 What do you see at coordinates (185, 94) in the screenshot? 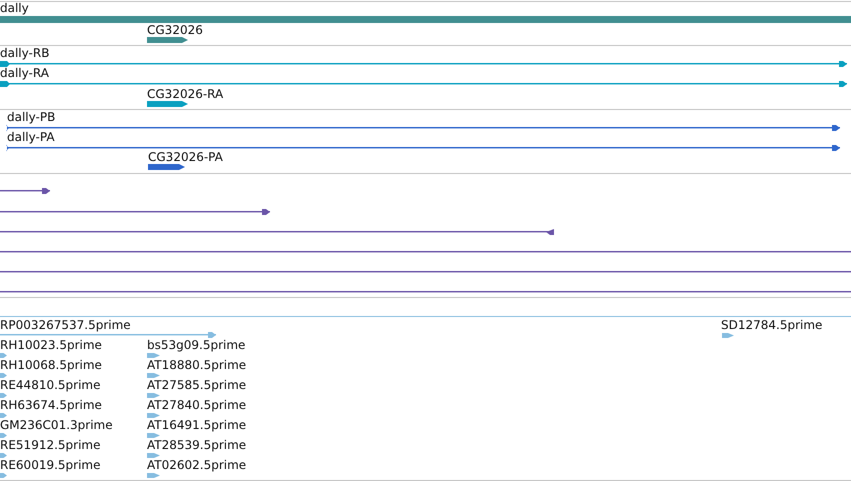
I see `feature-label: CG32026-RA` at bounding box center [185, 94].